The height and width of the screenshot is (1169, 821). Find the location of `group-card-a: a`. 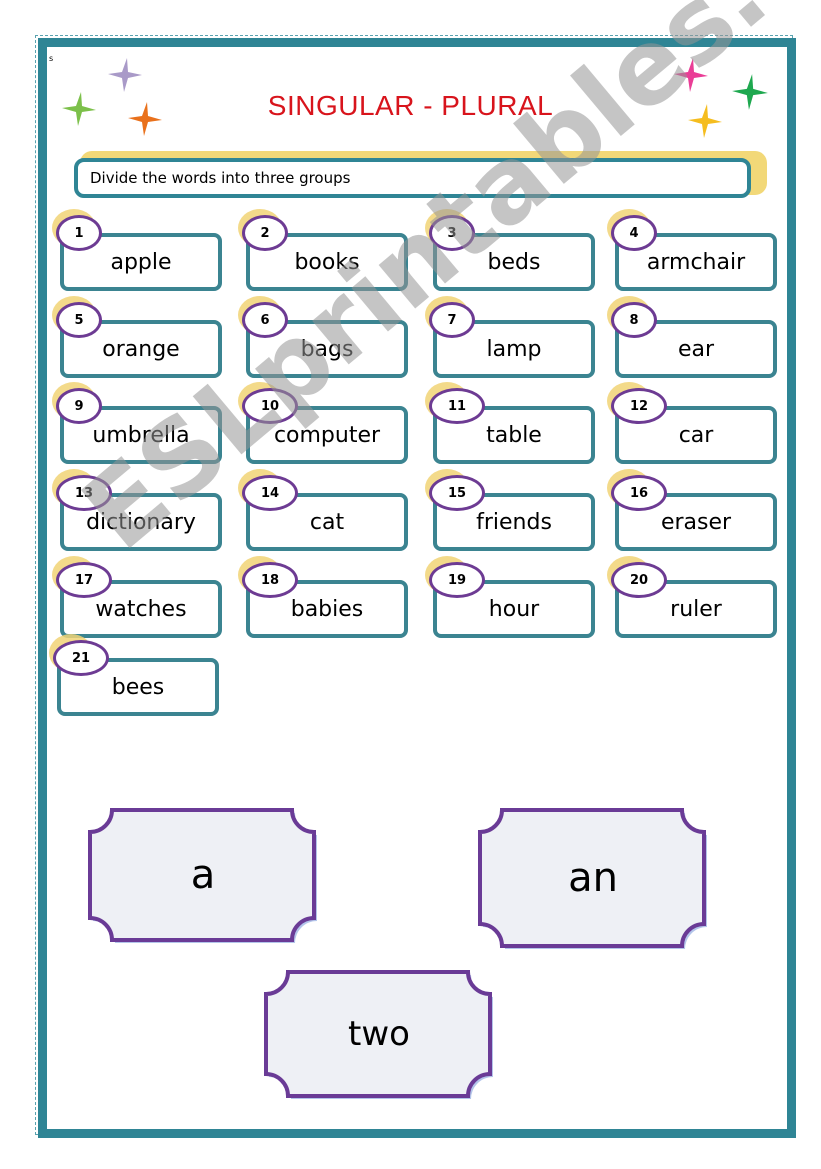

group-card-a: a is located at coordinates (203, 875).